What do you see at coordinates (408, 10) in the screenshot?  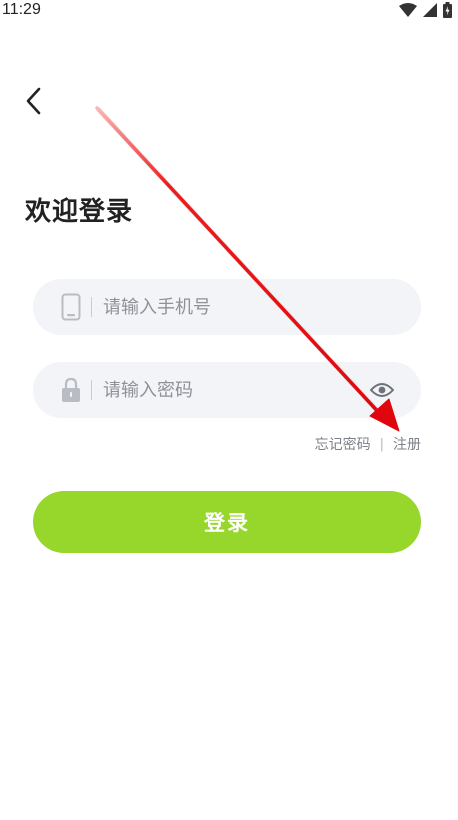 I see `wifi-icon` at bounding box center [408, 10].